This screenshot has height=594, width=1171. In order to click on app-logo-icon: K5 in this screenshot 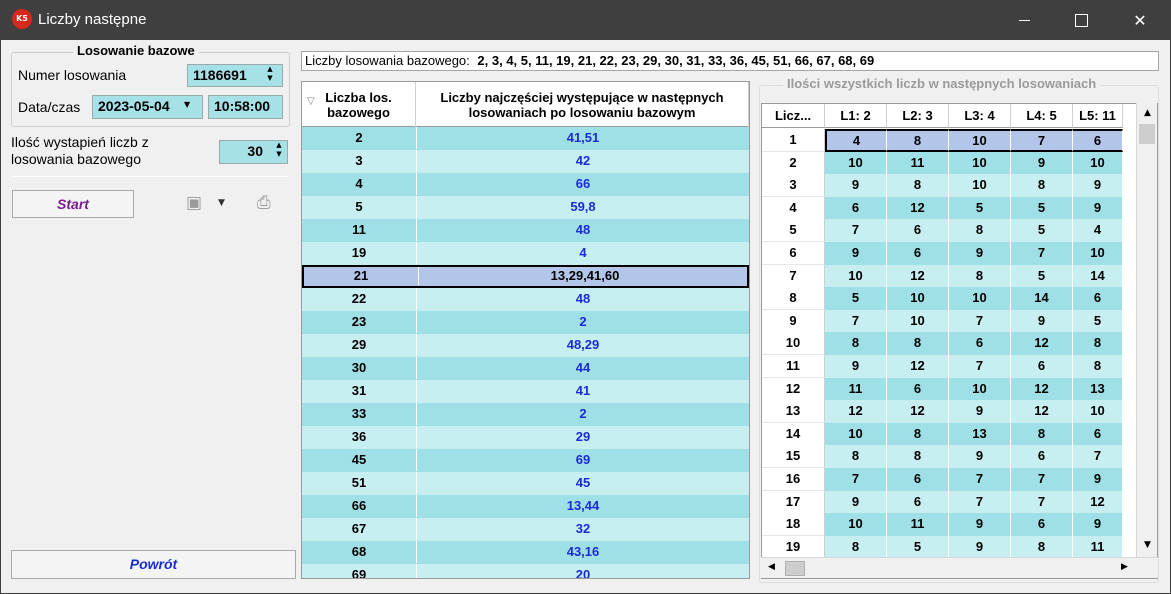, I will do `click(22, 19)`.